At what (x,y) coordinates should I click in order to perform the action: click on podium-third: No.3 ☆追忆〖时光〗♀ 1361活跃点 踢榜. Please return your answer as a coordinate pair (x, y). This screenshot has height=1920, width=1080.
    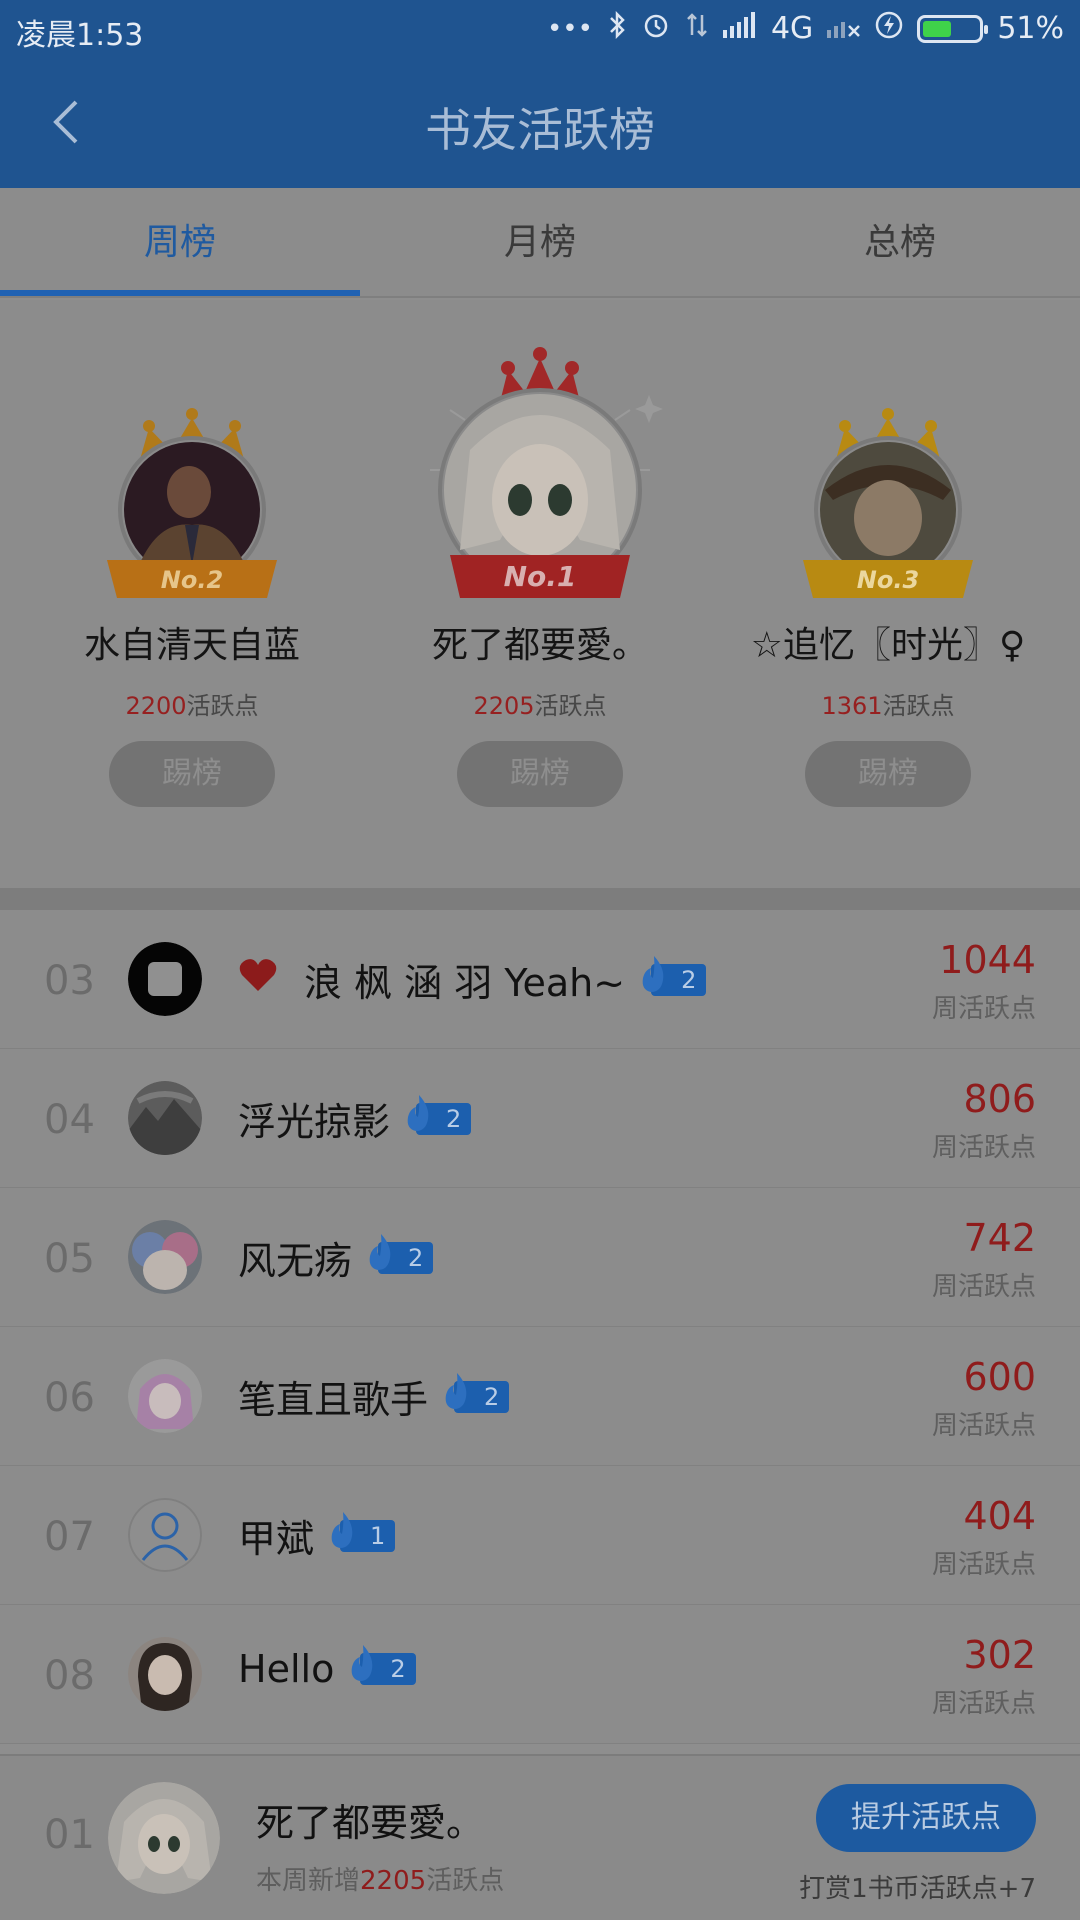
    Looking at the image, I should click on (888, 603).